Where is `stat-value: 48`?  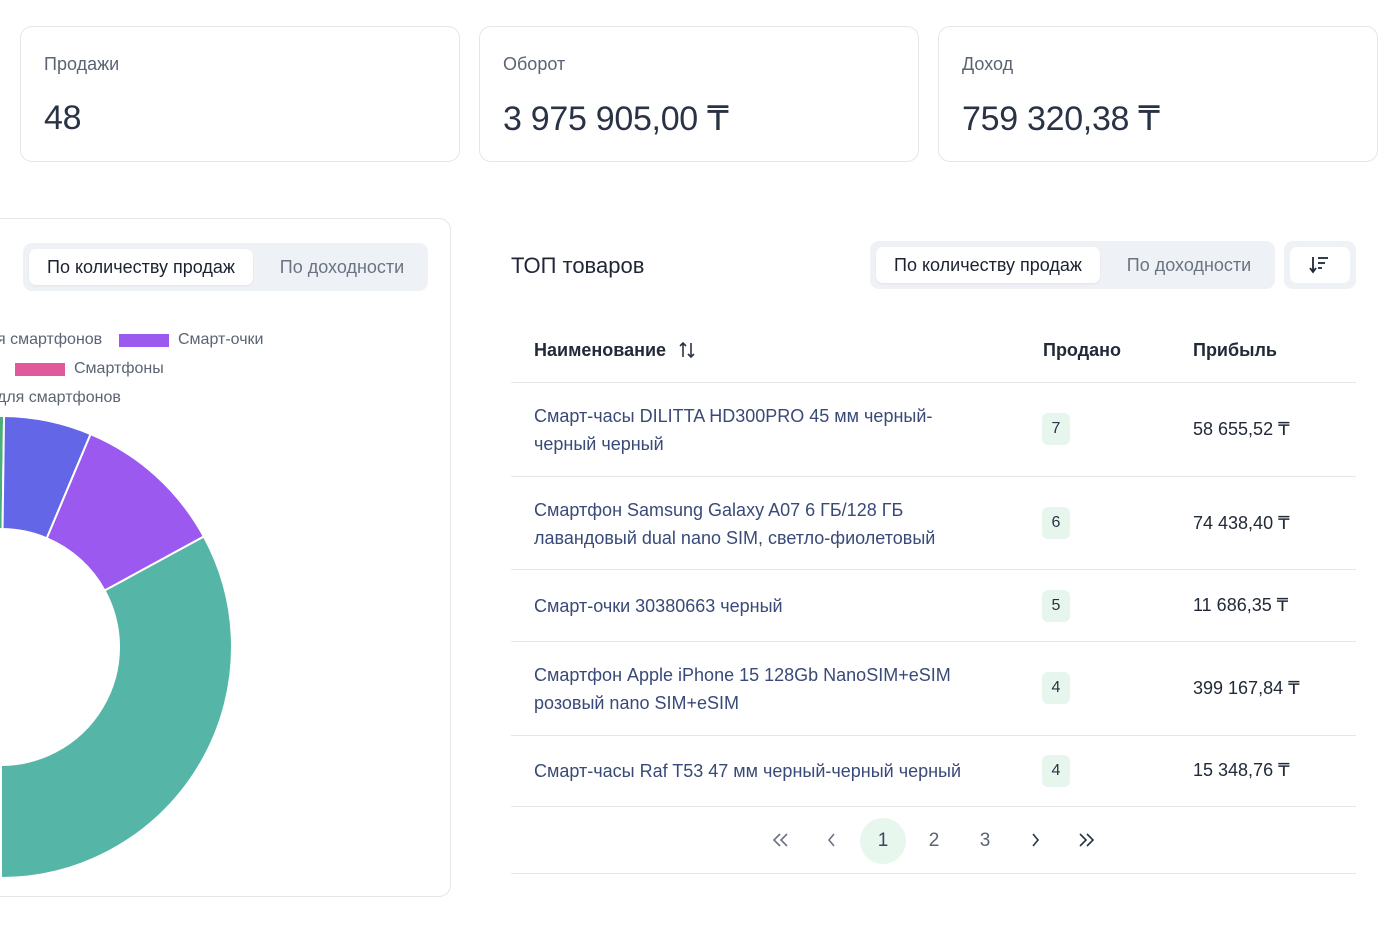
stat-value: 48 is located at coordinates (63, 118).